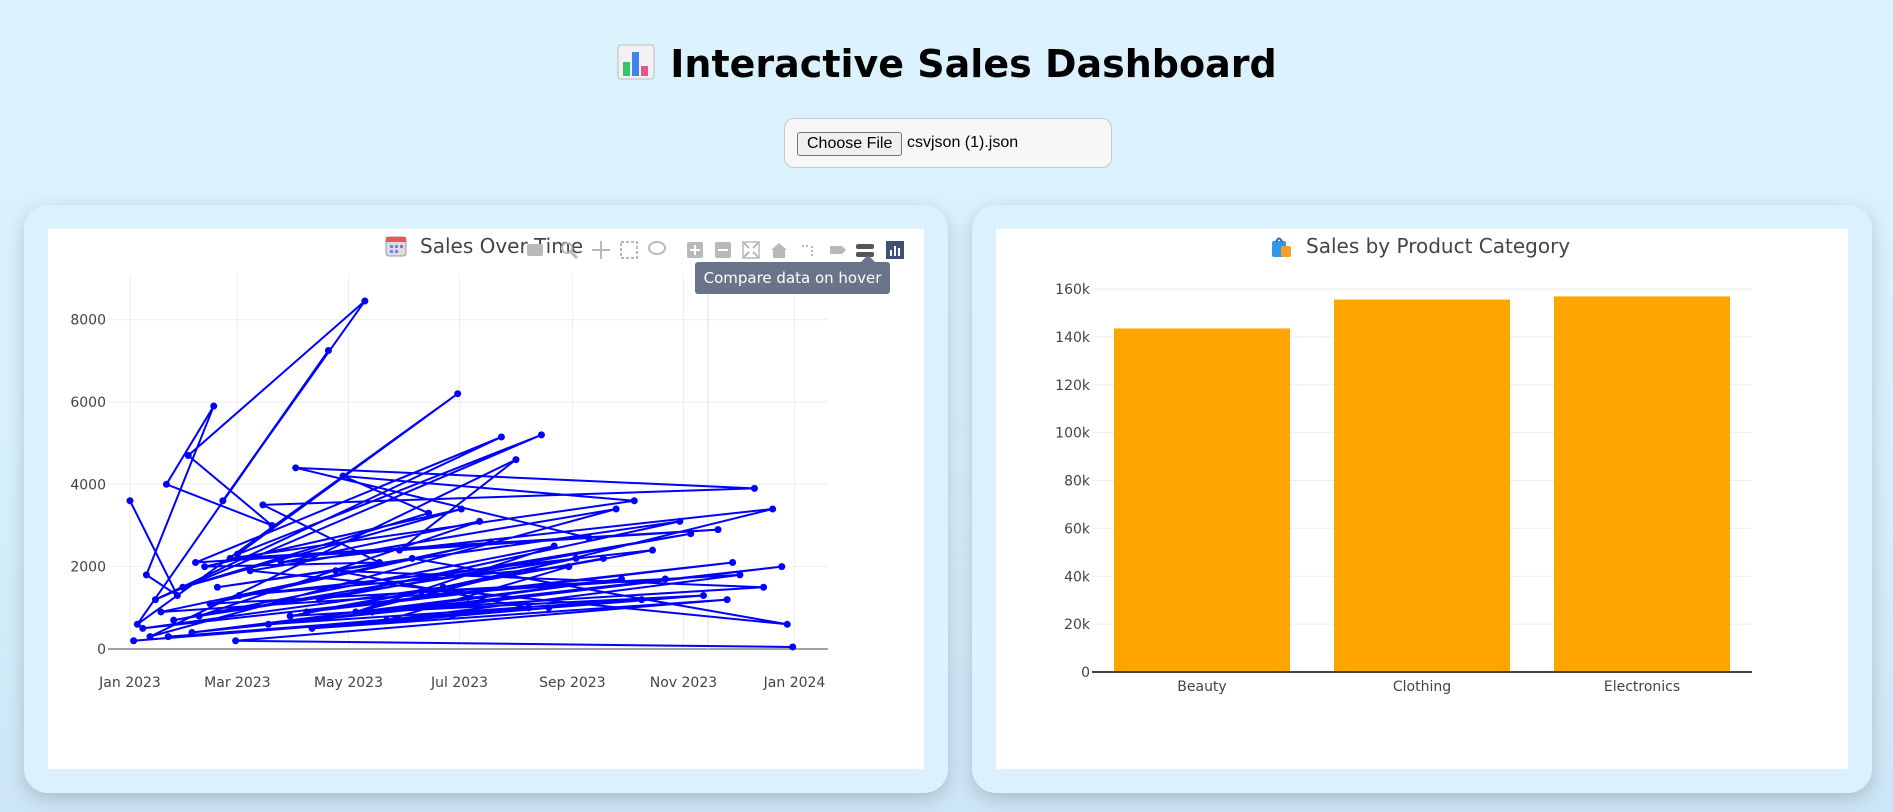 The image size is (1893, 812). Describe the element at coordinates (850, 144) in the screenshot. I see `choose-file-button: Choose File` at that location.